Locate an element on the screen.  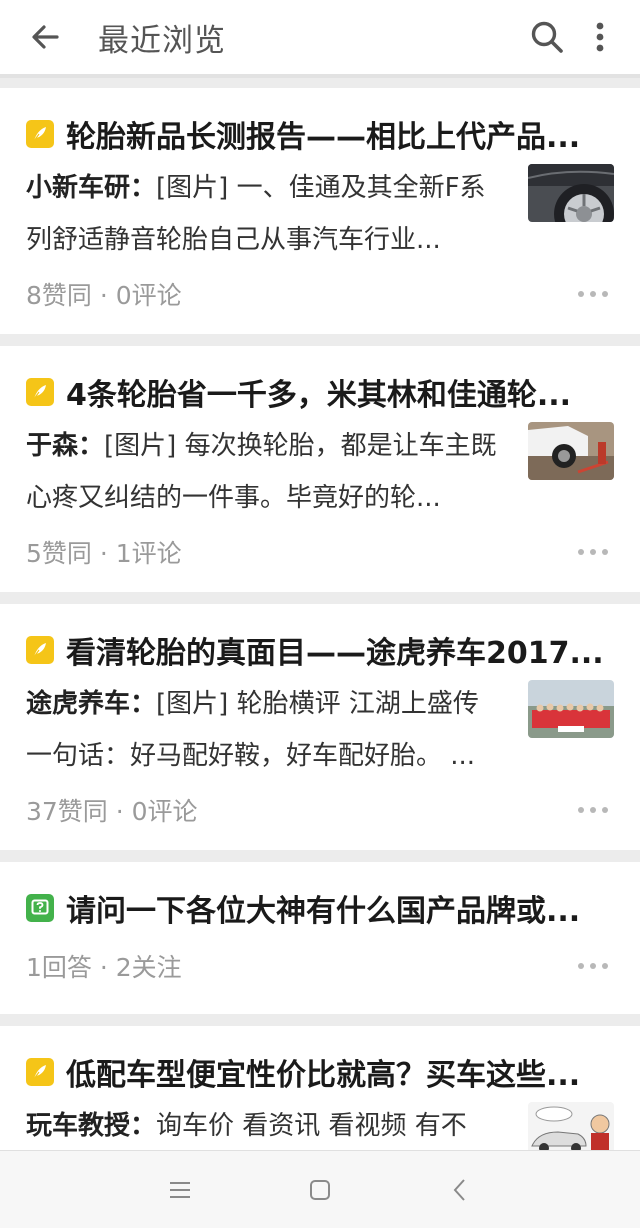
card-excerpt: 玩车教授：询车价 看资讯 看视频 有不 is located at coordinates (264, 1125).